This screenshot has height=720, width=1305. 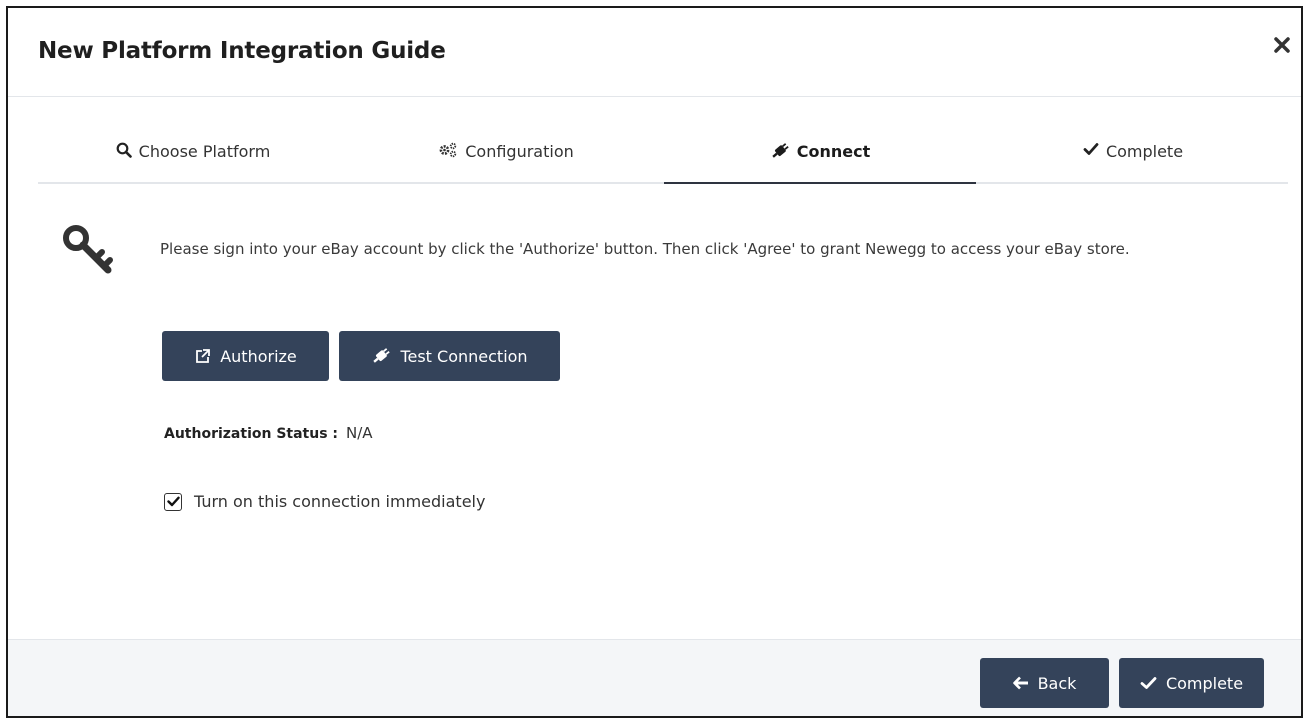 I want to click on external-link-icon, so click(x=202, y=356).